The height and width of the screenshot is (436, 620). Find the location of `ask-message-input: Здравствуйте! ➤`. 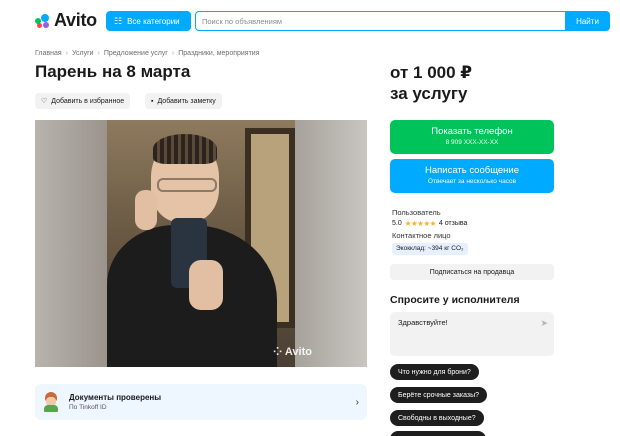

ask-message-input: Здравствуйте! ➤ is located at coordinates (472, 334).